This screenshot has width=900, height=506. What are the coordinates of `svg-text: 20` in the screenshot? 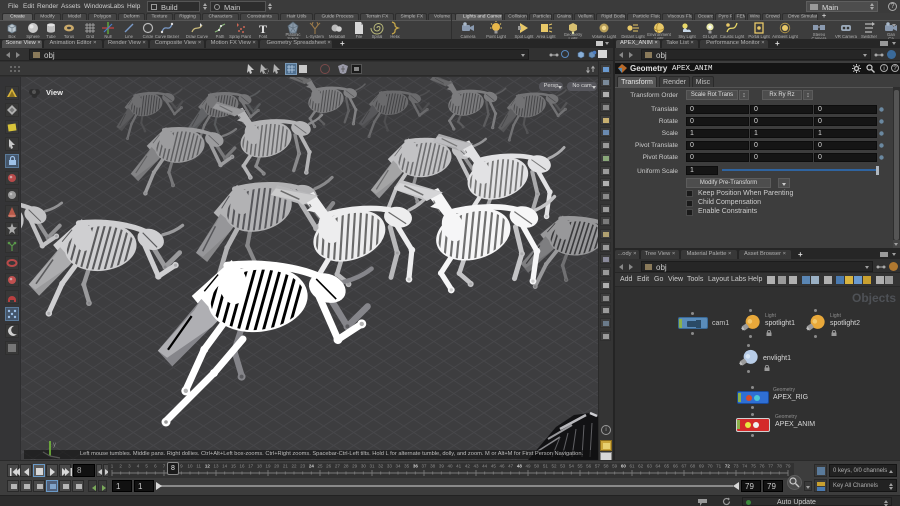 It's located at (277, 466).